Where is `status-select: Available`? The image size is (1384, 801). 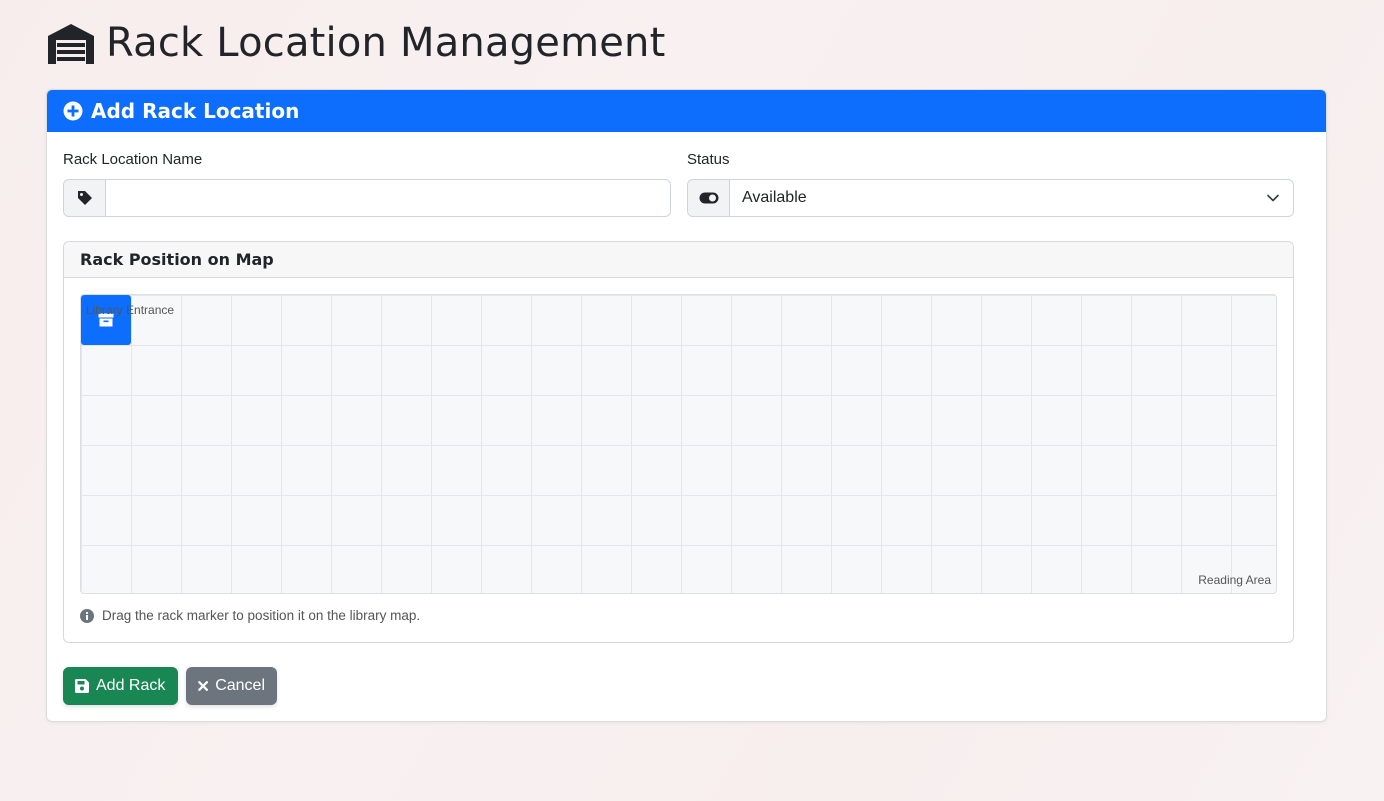
status-select: Available is located at coordinates (1011, 198).